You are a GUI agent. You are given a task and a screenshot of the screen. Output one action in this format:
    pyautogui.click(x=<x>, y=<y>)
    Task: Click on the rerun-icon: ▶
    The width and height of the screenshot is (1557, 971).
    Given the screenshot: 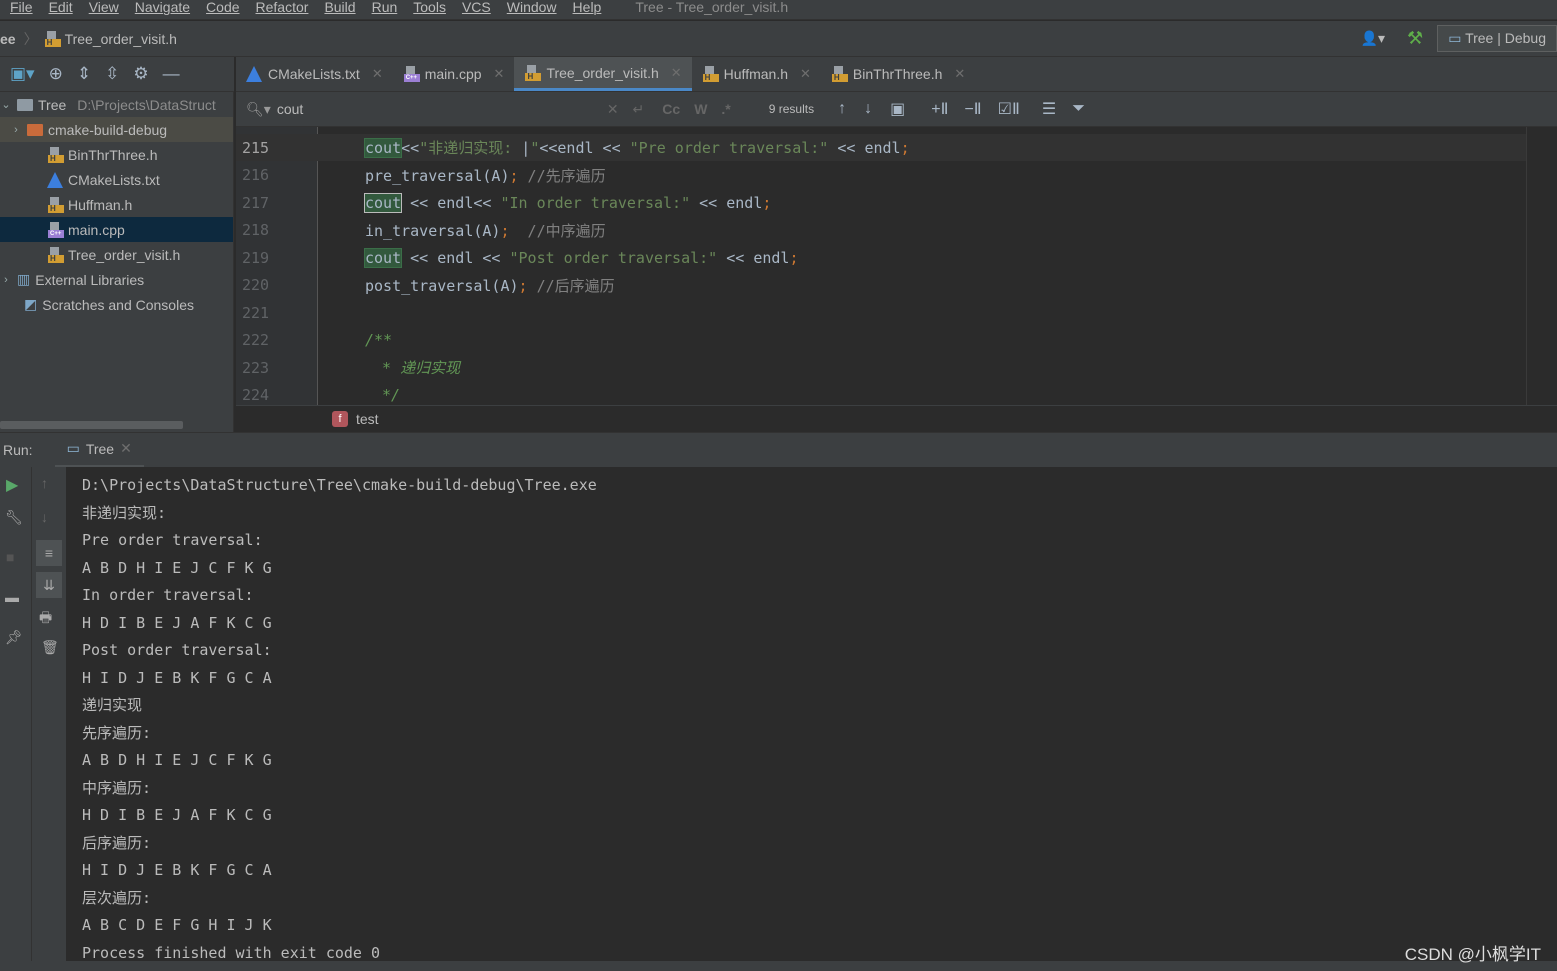 What is the action you would take?
    pyautogui.click(x=12, y=485)
    